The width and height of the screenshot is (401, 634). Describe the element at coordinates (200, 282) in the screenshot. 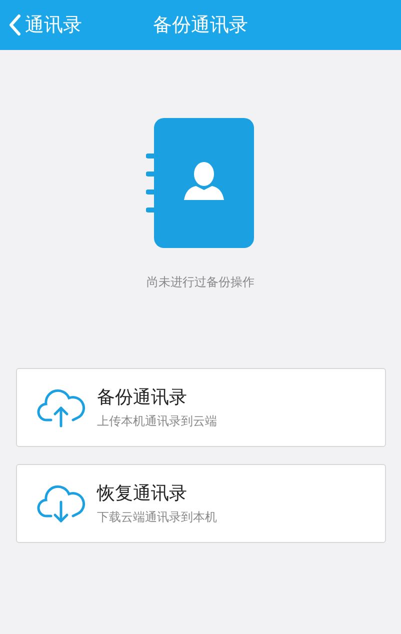

I see `status-text: 尚未进行过备份操作` at that location.